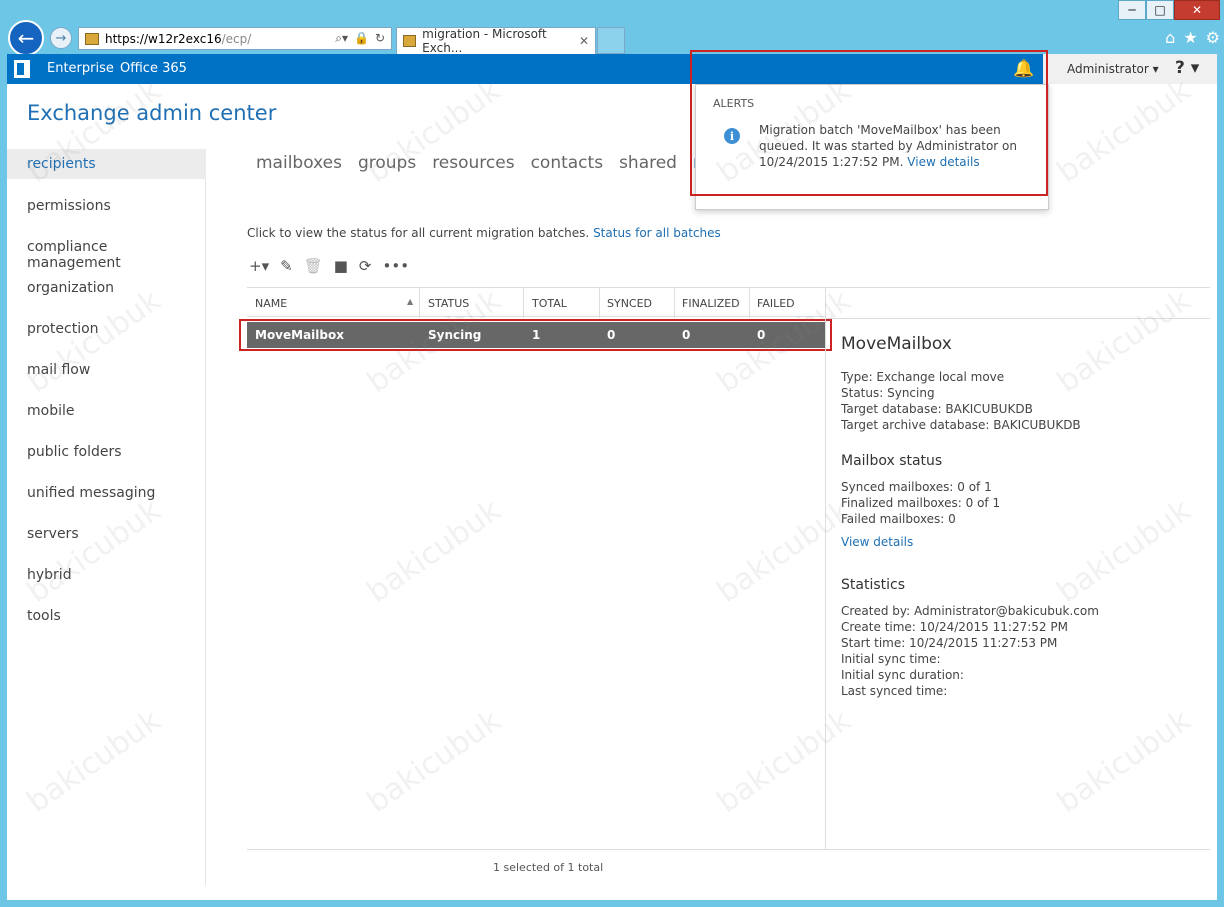 The width and height of the screenshot is (1224, 907). What do you see at coordinates (341, 38) in the screenshot?
I see `search-icon: ⌕▾` at bounding box center [341, 38].